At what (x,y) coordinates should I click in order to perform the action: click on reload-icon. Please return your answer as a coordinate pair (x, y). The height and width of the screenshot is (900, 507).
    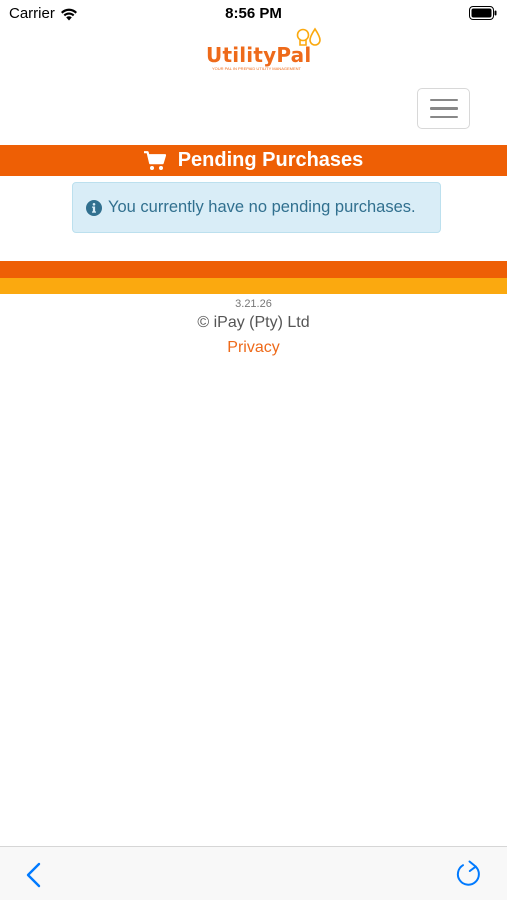
    Looking at the image, I should click on (469, 874).